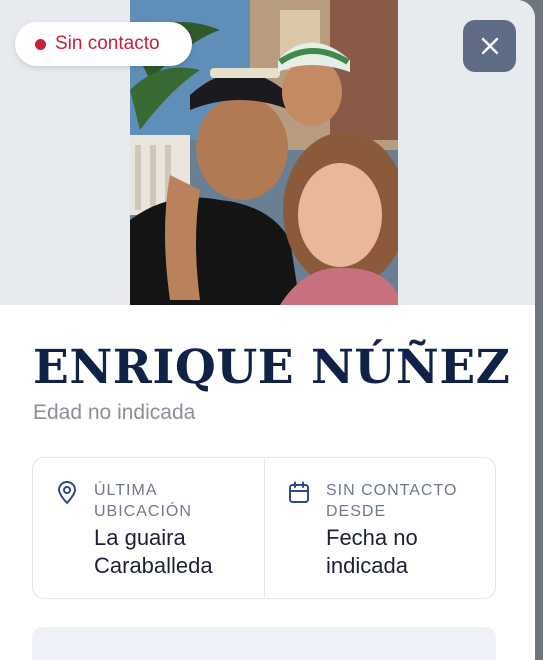  I want to click on calendar-icon, so click(299, 495).